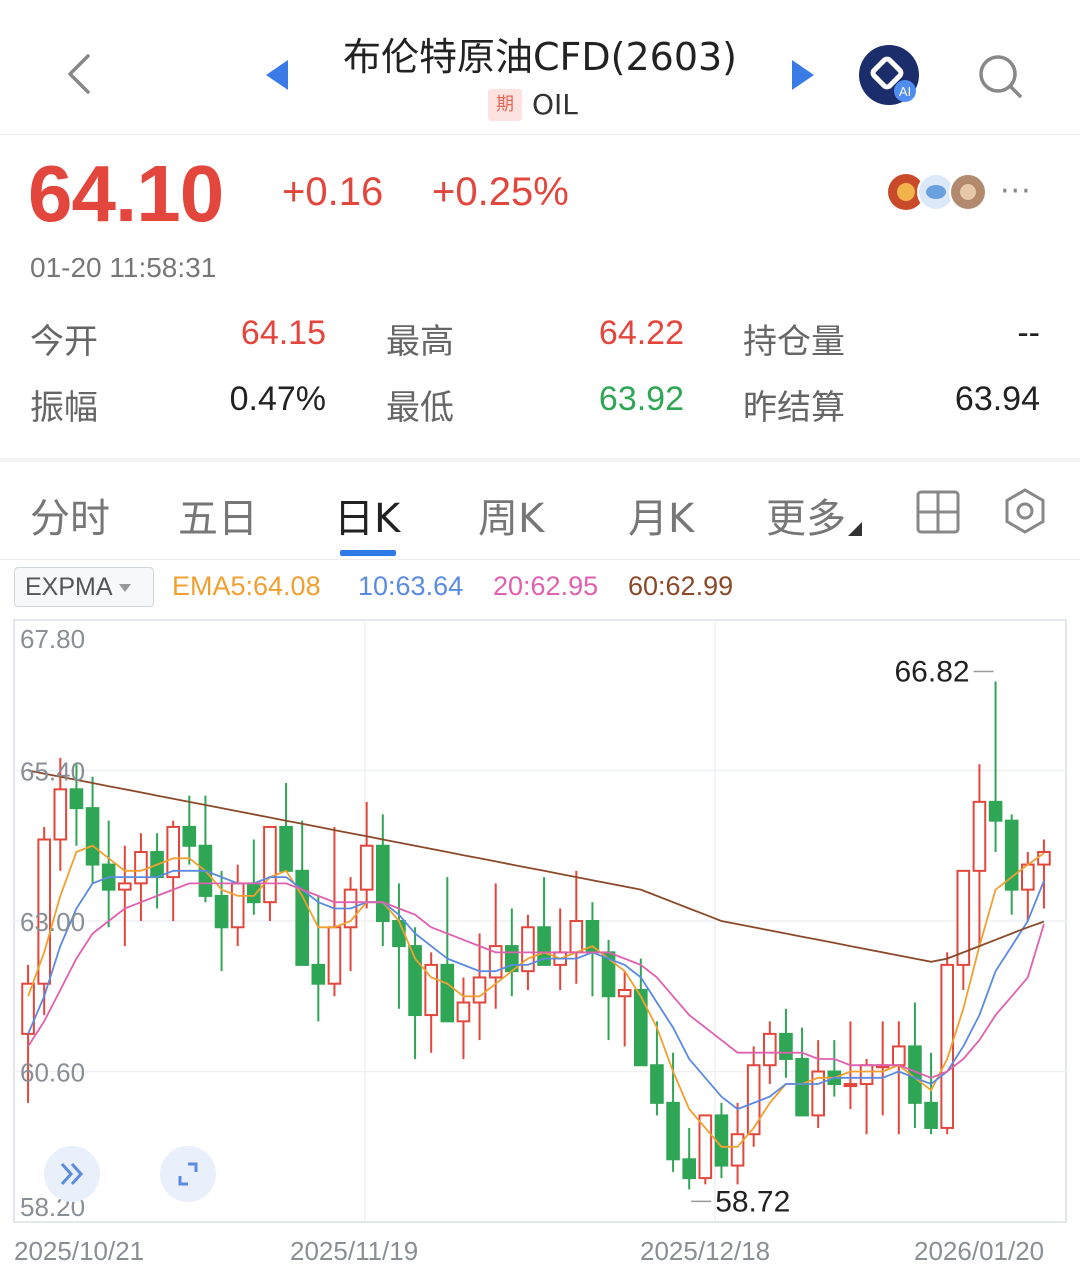 The height and width of the screenshot is (1287, 1080). I want to click on x-tick-label: 2025/12/18, so click(705, 1251).